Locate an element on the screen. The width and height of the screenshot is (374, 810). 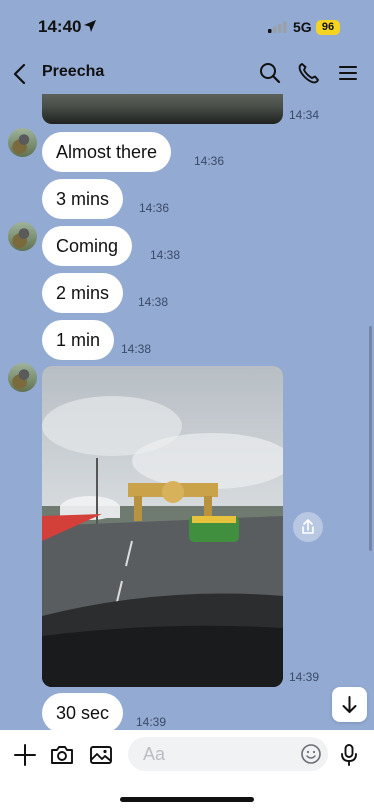
signal-icon is located at coordinates (277, 27).